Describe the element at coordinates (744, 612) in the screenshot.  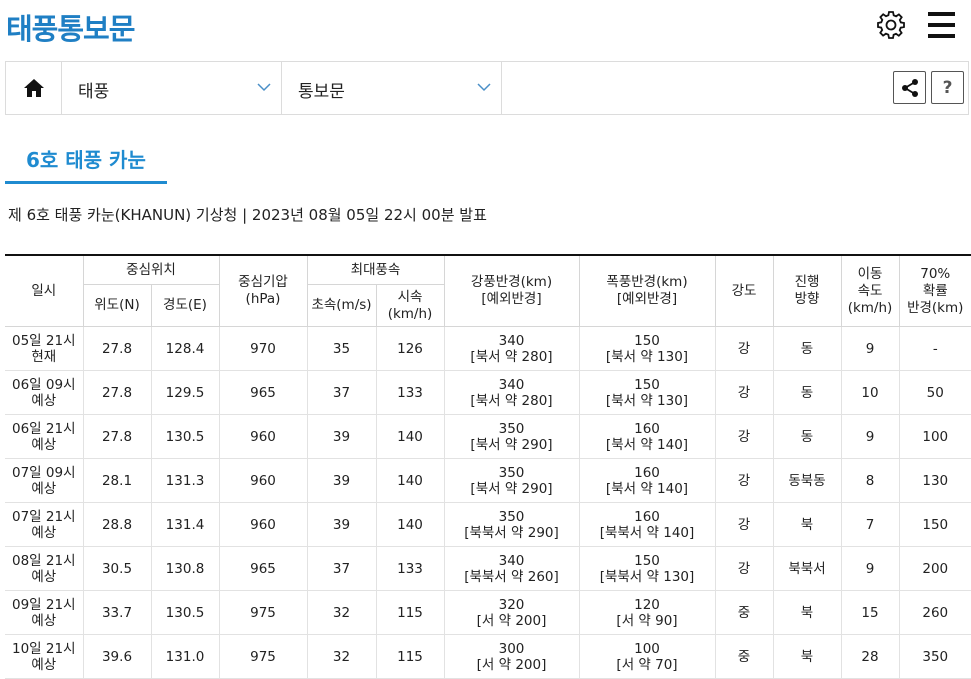
I see `cell-intensity: 중` at that location.